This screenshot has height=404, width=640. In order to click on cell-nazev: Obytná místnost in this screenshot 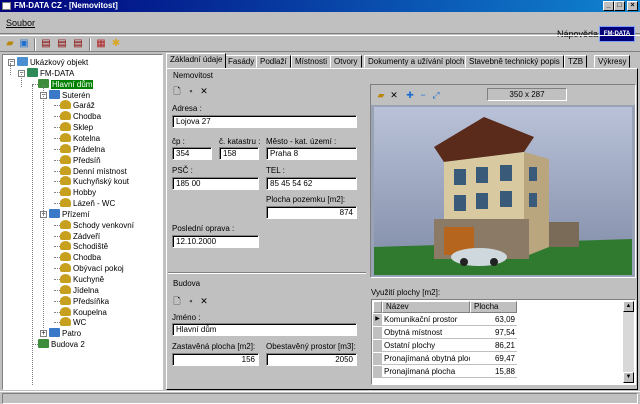, I will do `click(427, 333)`.